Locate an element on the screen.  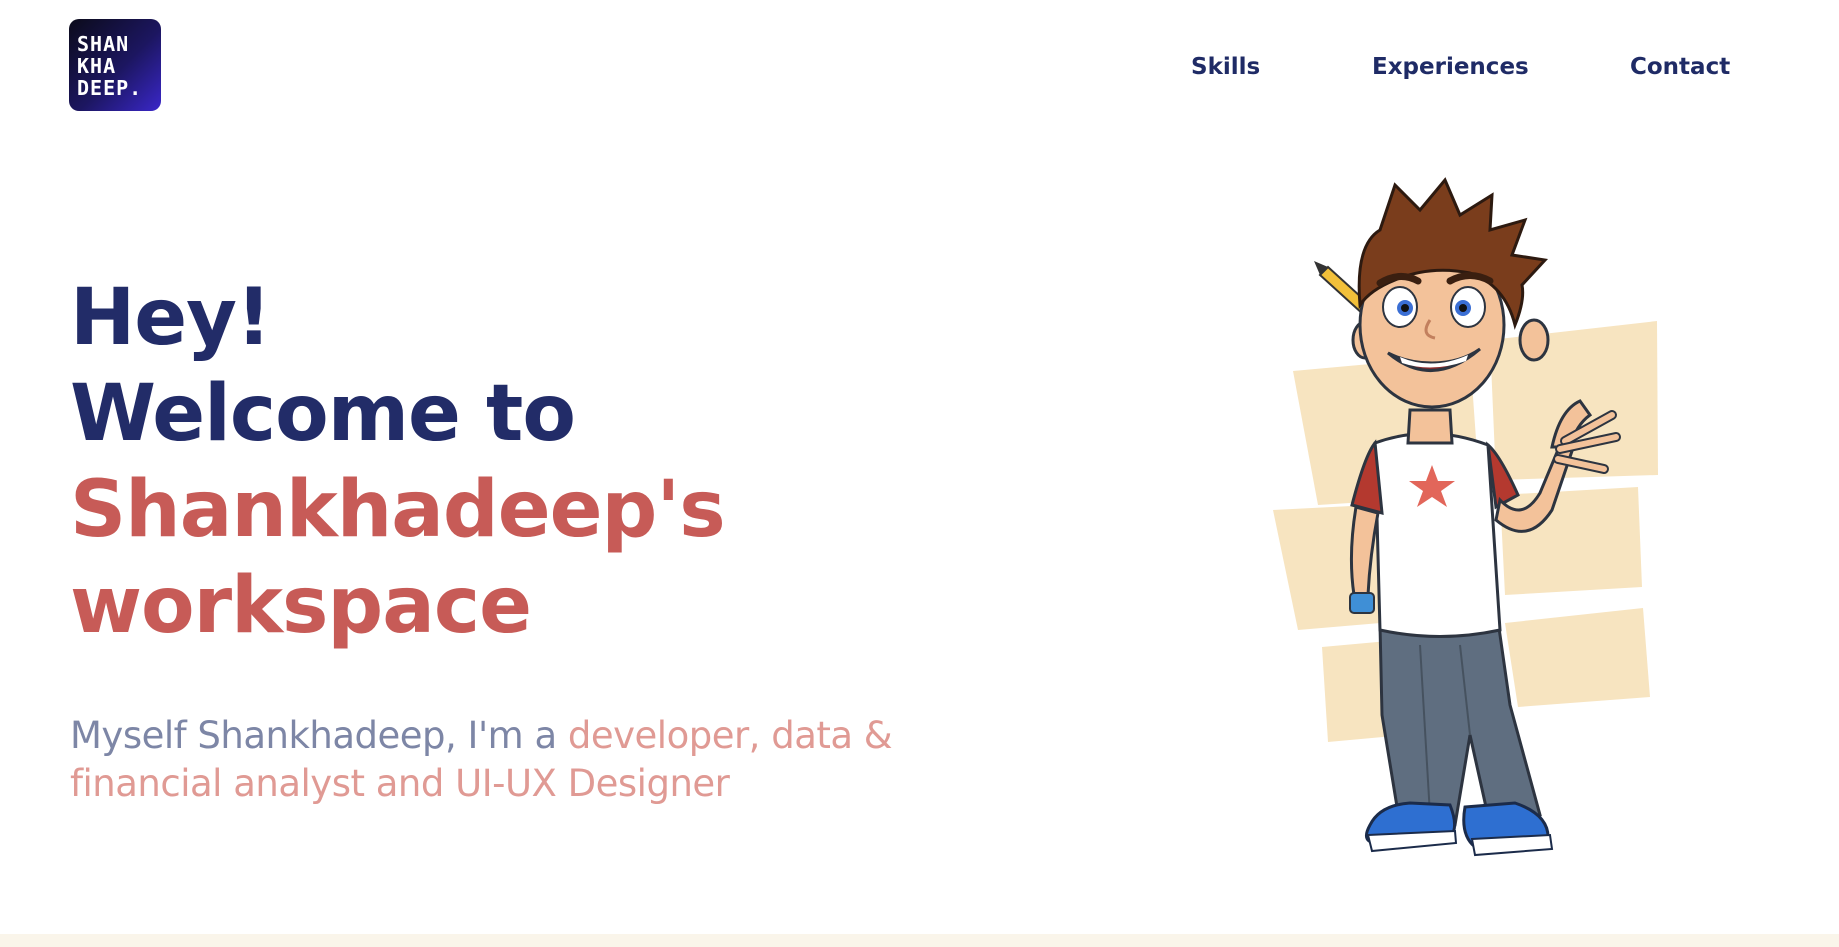
hero-heading: Hey! Welcome to Shankhadeep's workspace is located at coordinates (398, 462).